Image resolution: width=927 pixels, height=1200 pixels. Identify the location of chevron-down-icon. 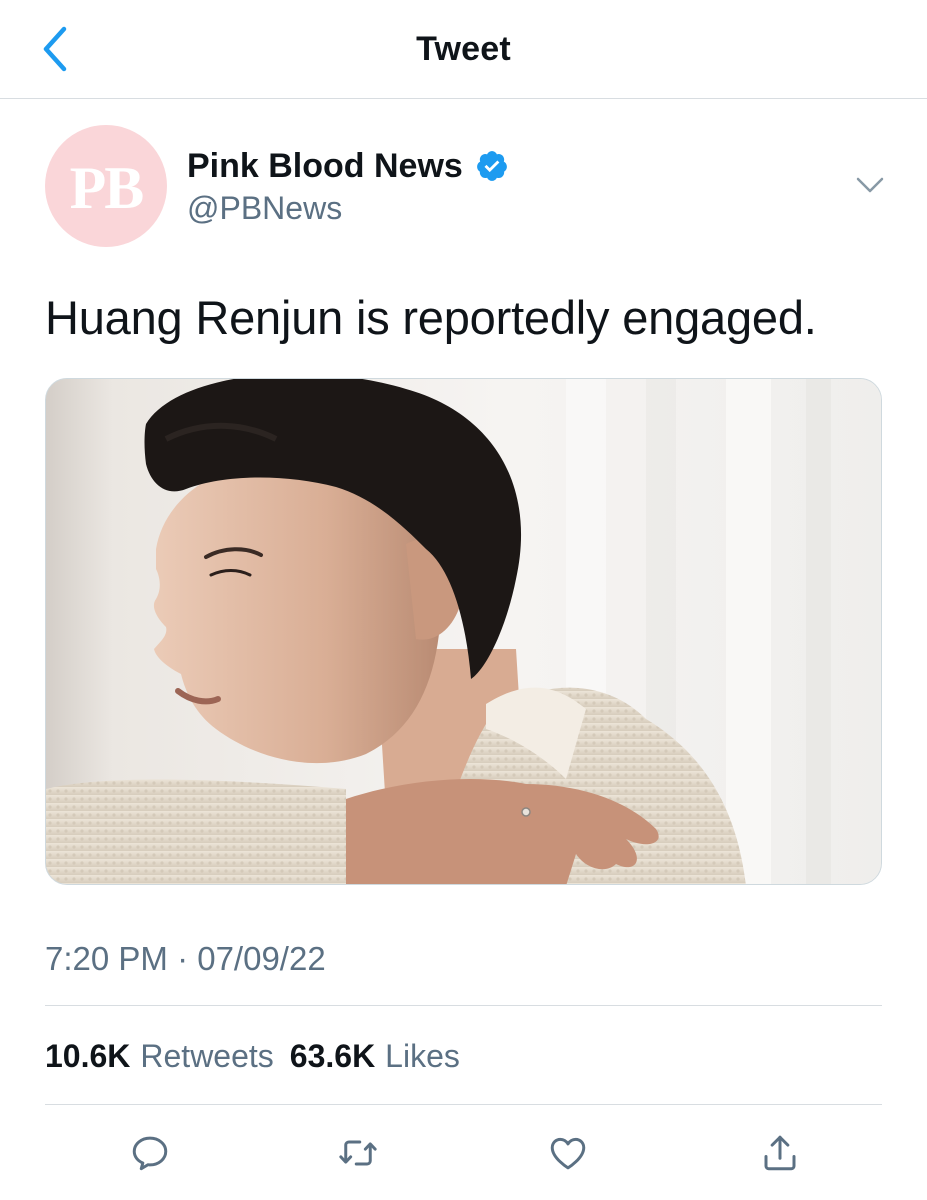
(870, 185).